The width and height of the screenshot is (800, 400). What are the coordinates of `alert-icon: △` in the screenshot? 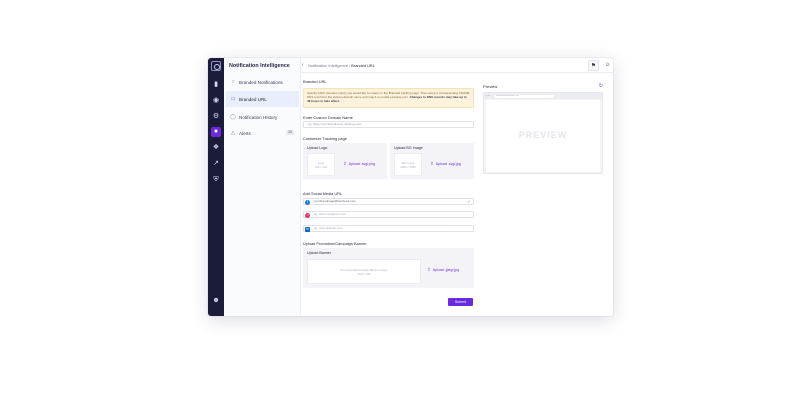 It's located at (233, 133).